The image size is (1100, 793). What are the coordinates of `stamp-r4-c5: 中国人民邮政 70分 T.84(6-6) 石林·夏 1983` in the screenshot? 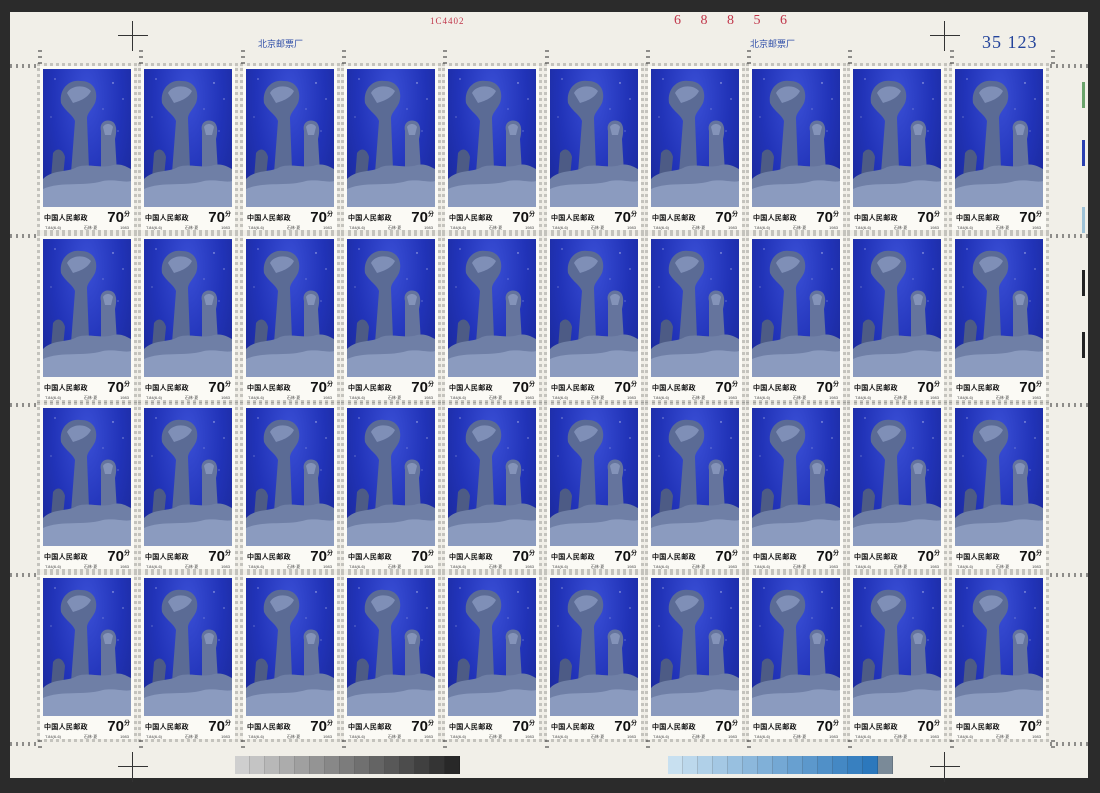 It's located at (492, 657).